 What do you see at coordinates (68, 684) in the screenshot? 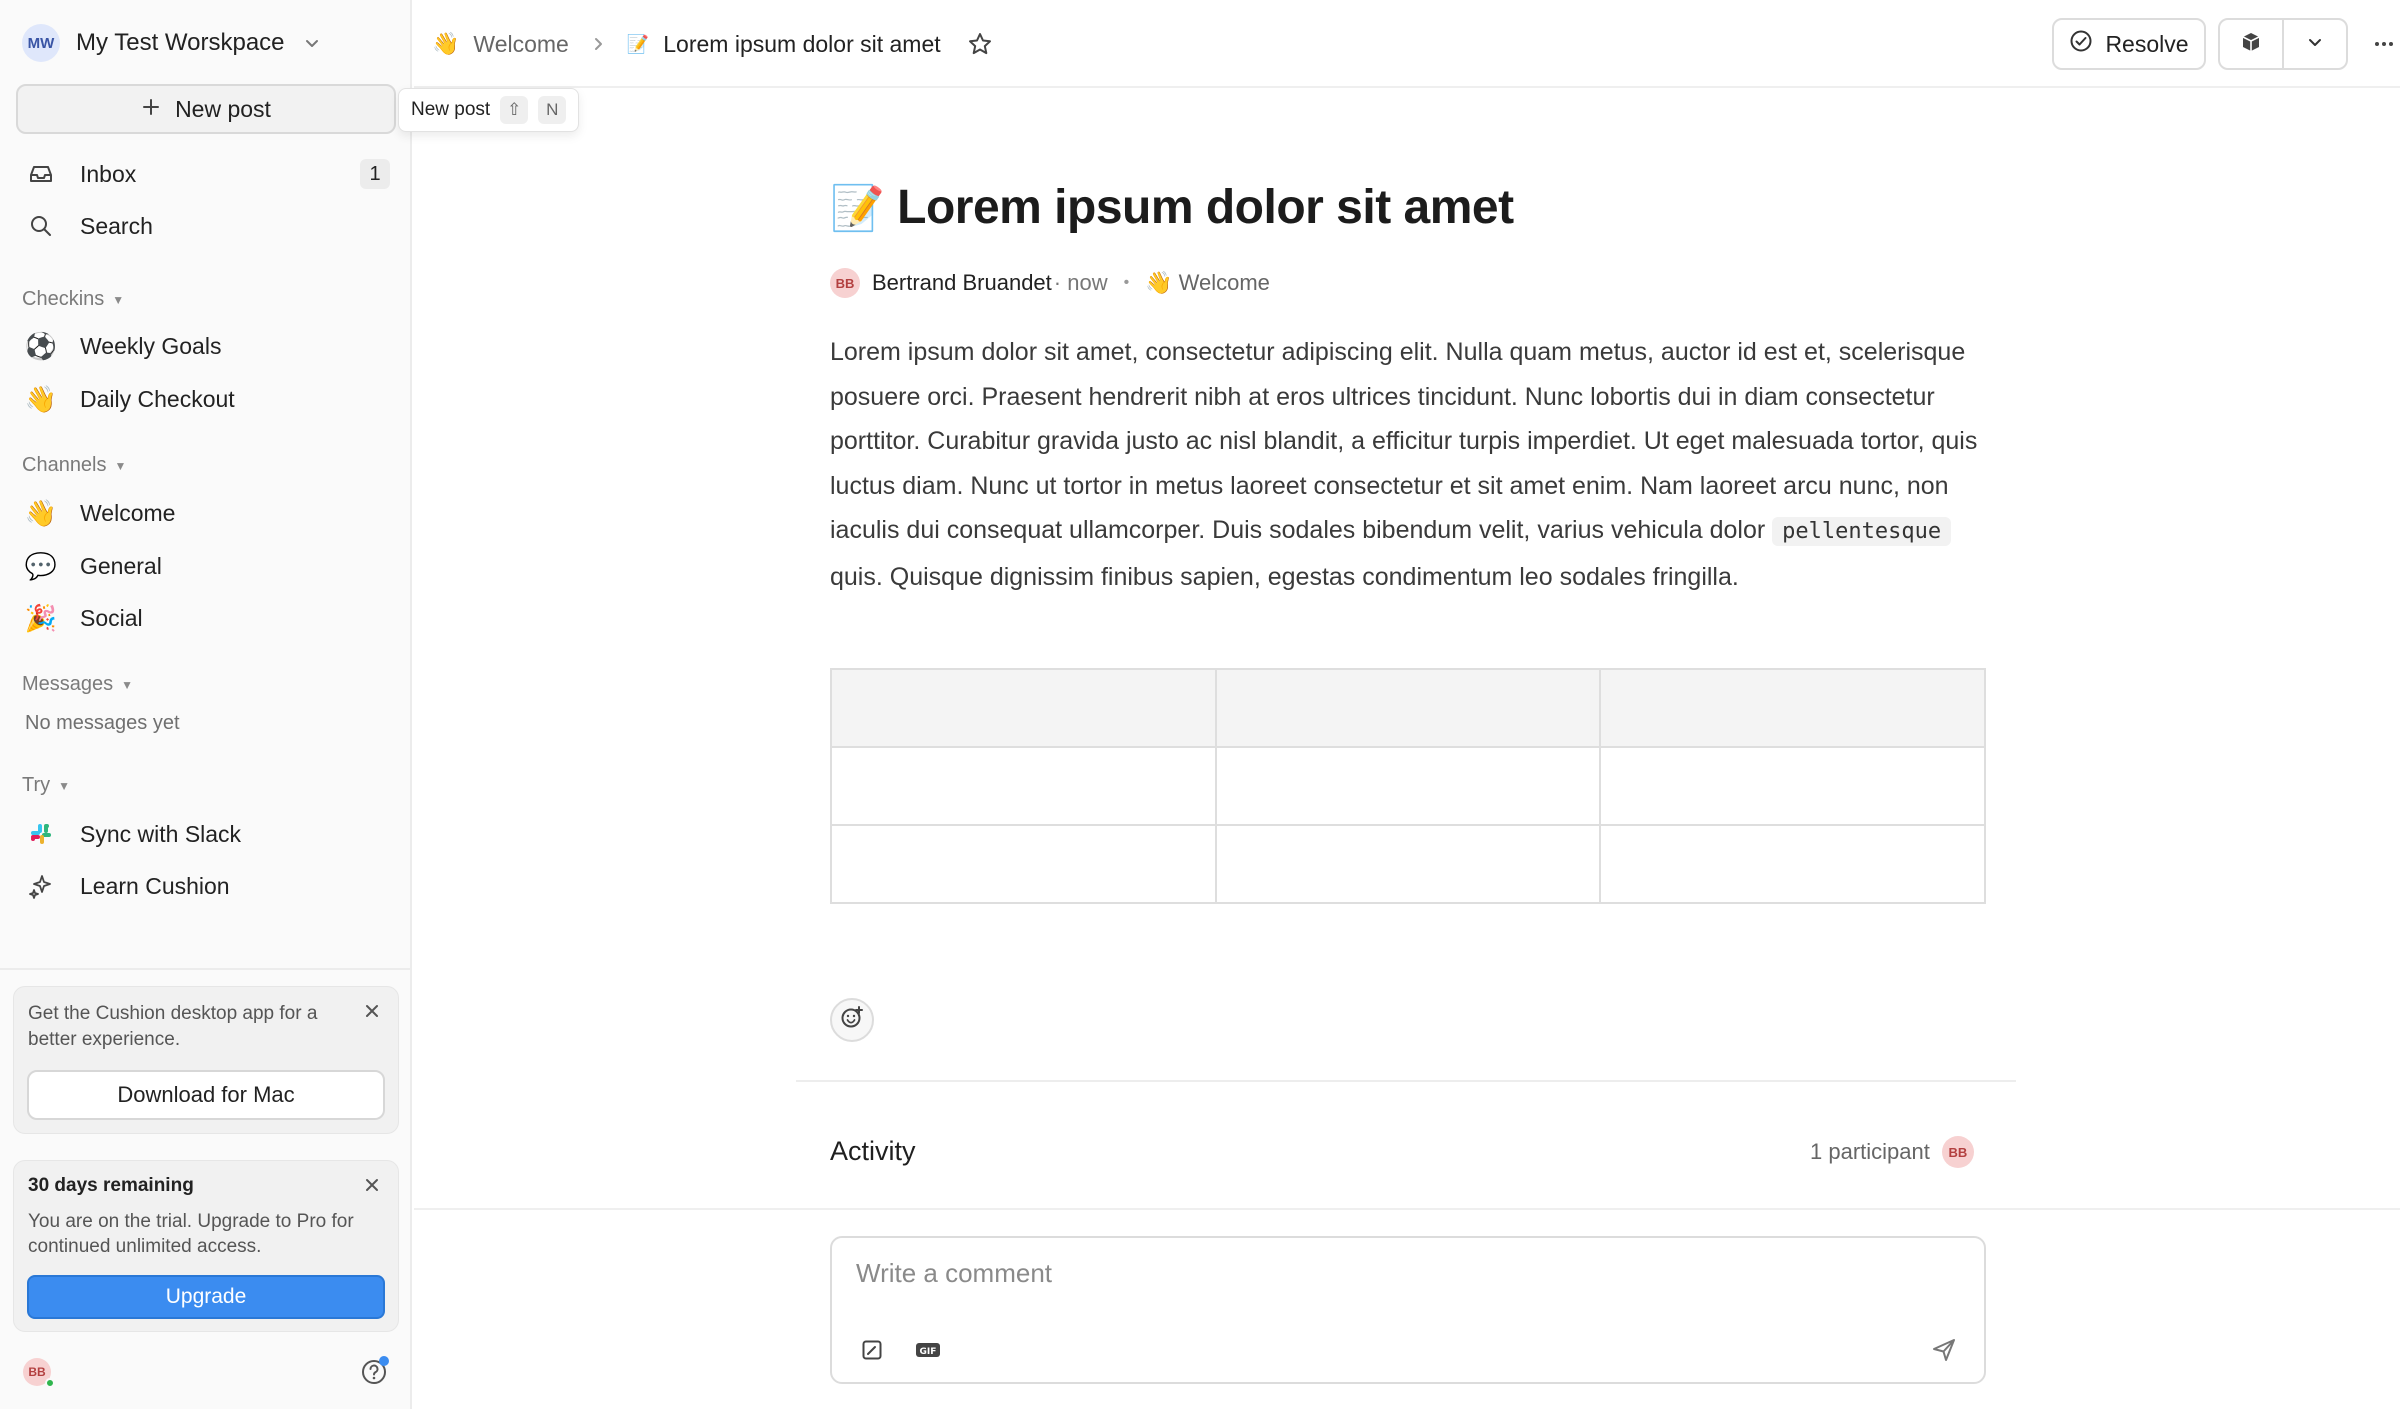
I see `section-messages-label: Messages` at bounding box center [68, 684].